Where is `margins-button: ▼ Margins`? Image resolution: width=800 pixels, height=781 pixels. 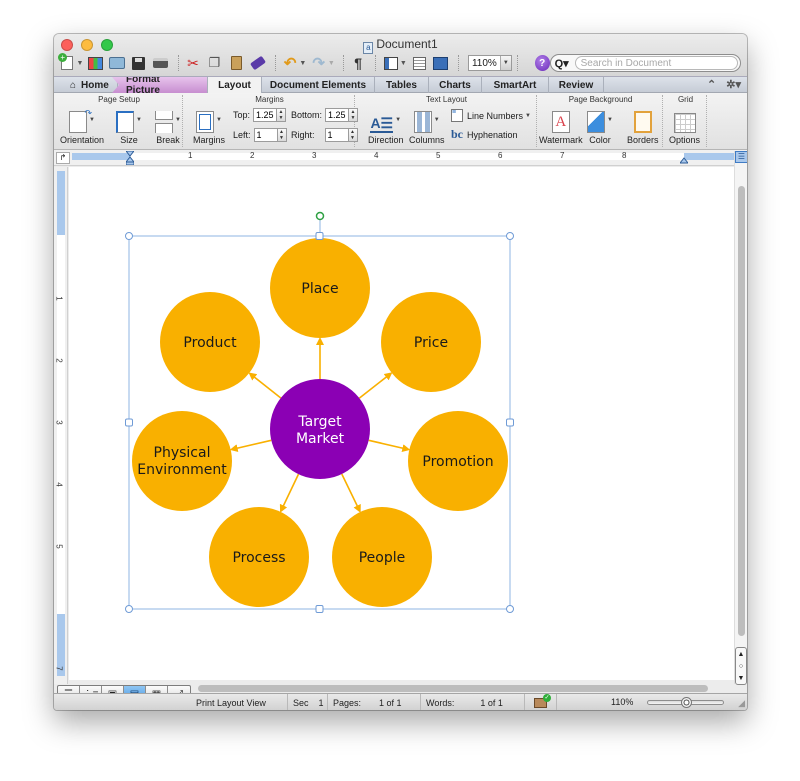 margins-button: ▼ Margins is located at coordinates (209, 126).